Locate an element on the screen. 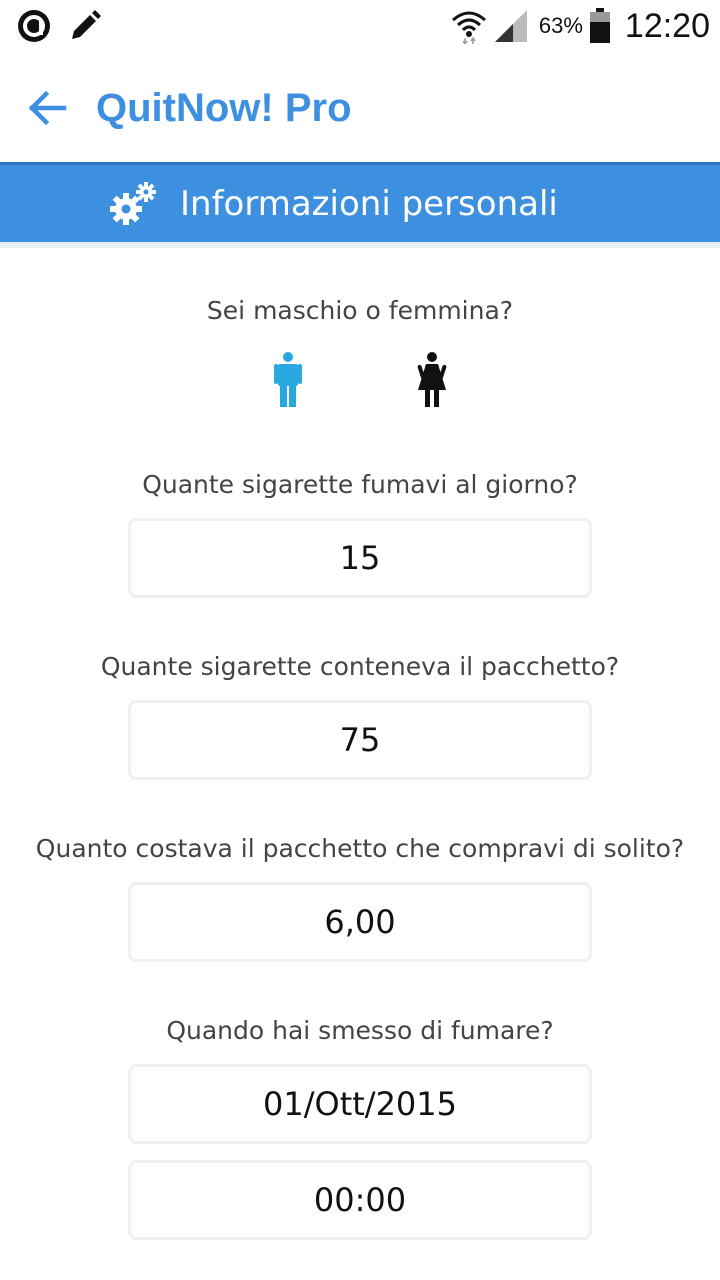 This screenshot has width=720, height=1280. battery-icon is located at coordinates (599, 25).